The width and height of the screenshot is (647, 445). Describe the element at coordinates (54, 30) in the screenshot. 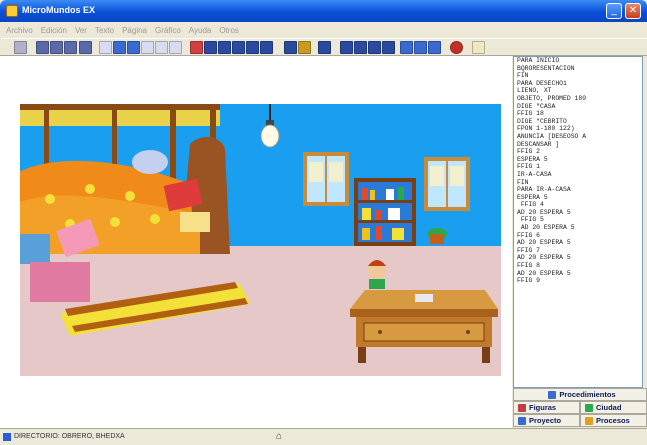

I see `menu-edicion: Edición` at that location.